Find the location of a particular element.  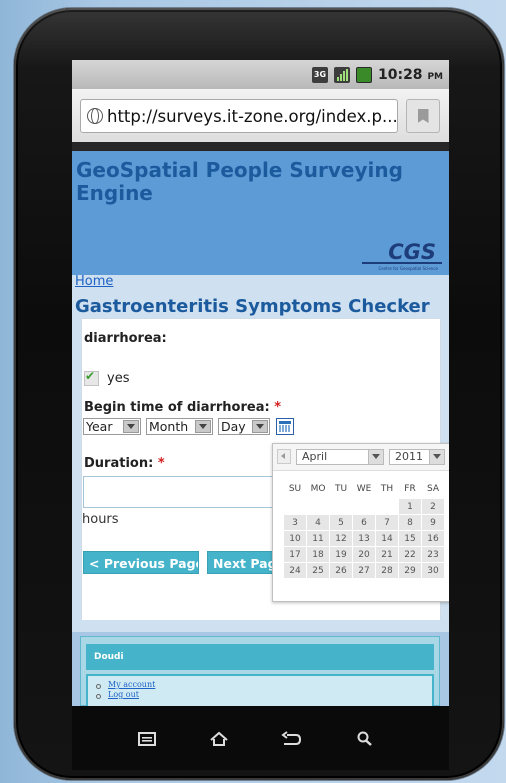

day-select-value: Day is located at coordinates (233, 426).